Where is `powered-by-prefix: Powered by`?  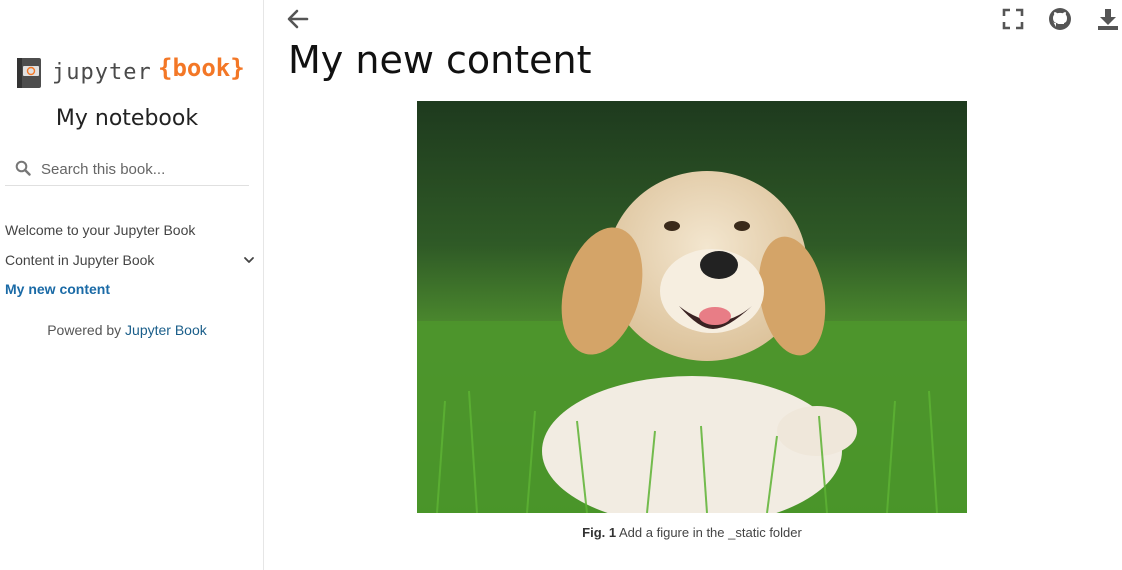
powered-by-prefix: Powered by is located at coordinates (84, 330).